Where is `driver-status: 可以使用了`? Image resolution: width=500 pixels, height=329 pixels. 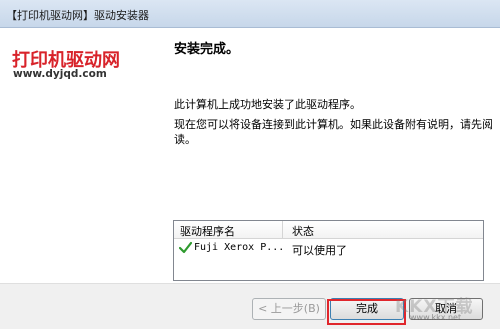
driver-status: 可以使用了 is located at coordinates (319, 250).